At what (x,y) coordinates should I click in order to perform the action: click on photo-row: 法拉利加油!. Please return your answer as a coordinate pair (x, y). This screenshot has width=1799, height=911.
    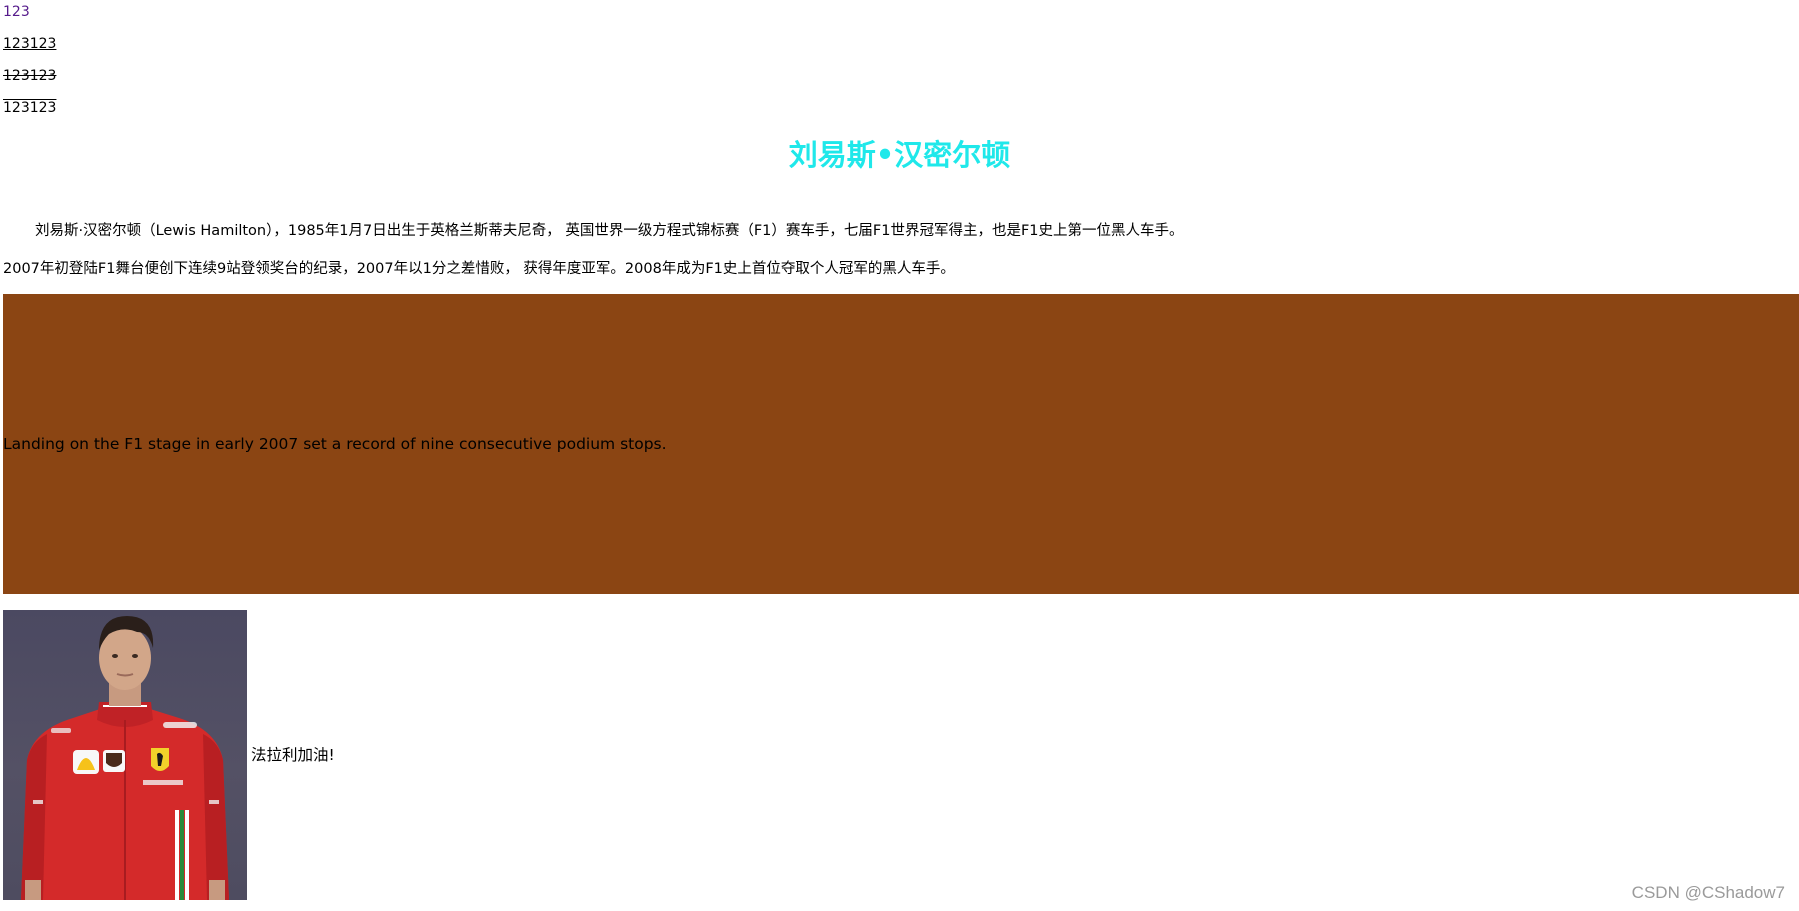
    Looking at the image, I should click on (169, 755).